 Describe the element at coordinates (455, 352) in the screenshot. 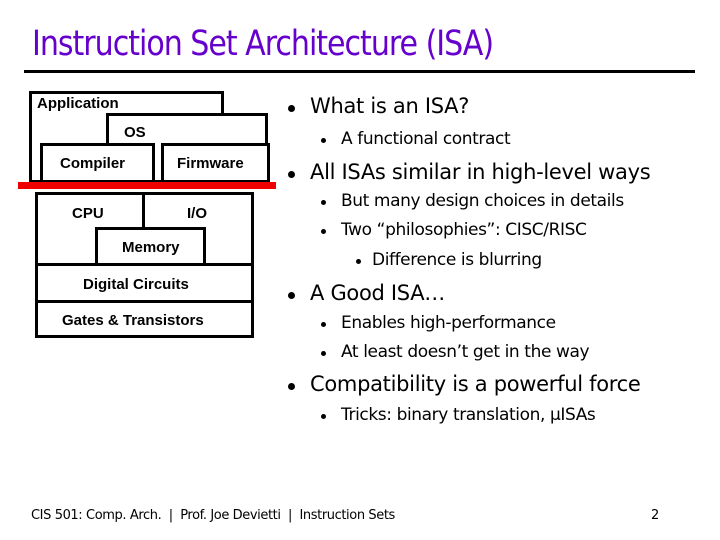

I see `bullet-item: At least doesn’t get in the way` at that location.